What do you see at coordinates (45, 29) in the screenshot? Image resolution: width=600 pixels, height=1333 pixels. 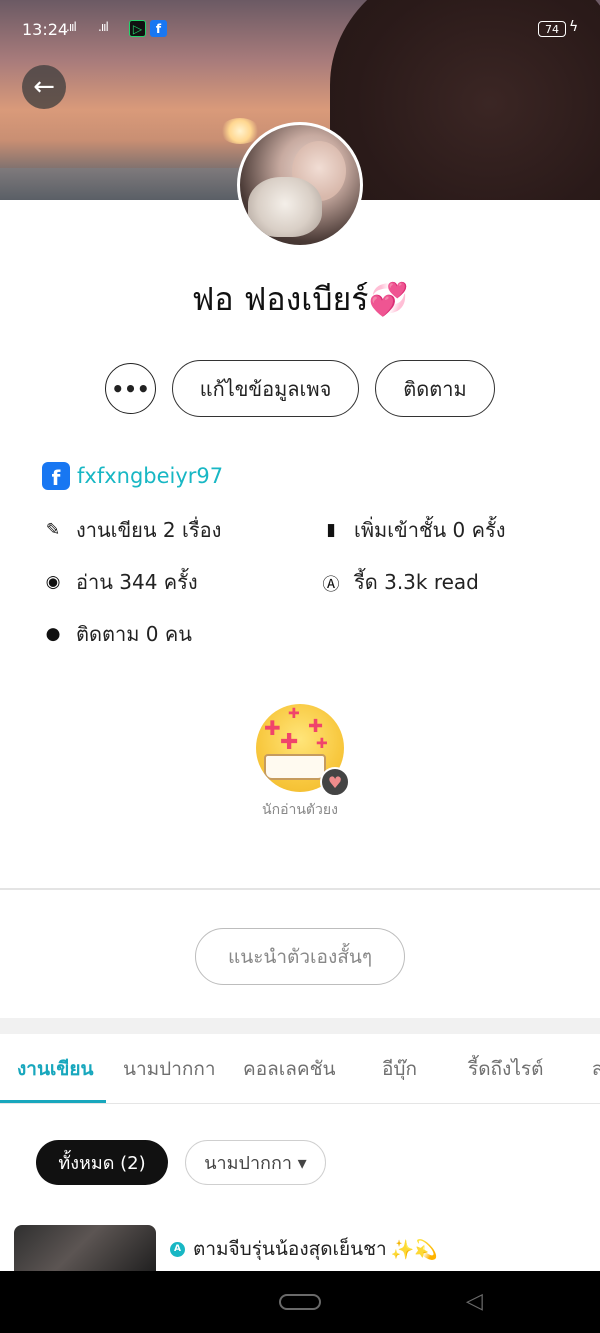 I see `status-time: 13:24` at bounding box center [45, 29].